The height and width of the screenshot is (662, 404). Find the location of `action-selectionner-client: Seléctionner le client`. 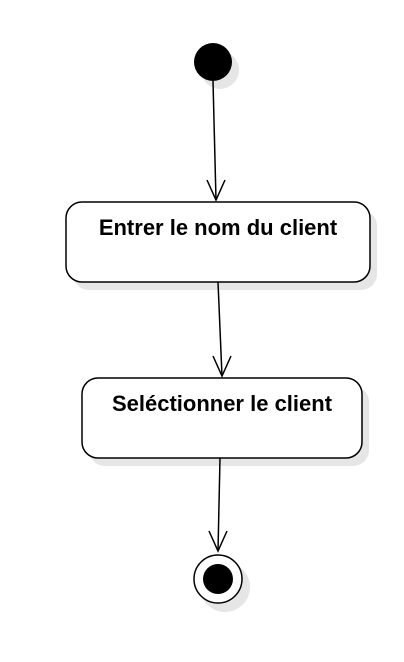

action-selectionner-client: Seléctionner le client is located at coordinates (222, 418).